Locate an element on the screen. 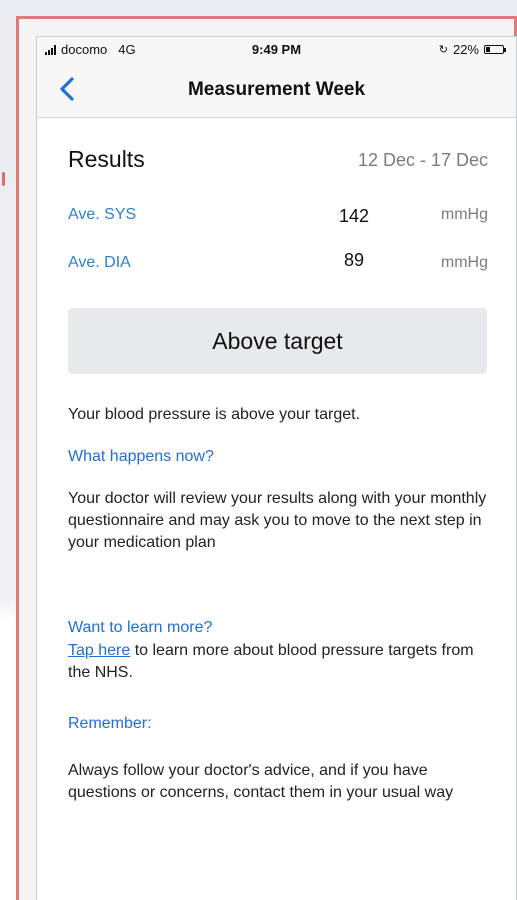  metric-row-dia: Ave. DIA 89 mmHg is located at coordinates (278, 264).